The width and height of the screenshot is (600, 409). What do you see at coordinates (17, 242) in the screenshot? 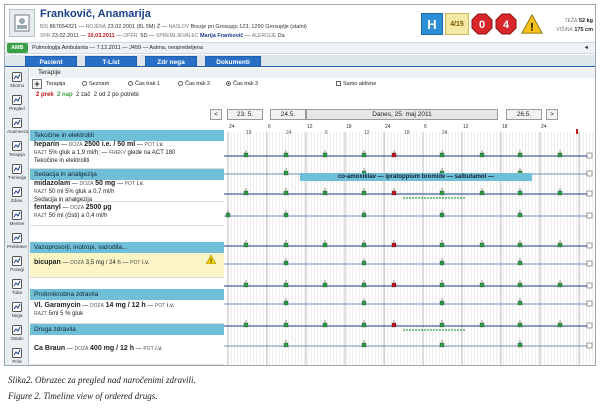
I see `sidebar-item-preiskave: Preiskave` at bounding box center [17, 242].